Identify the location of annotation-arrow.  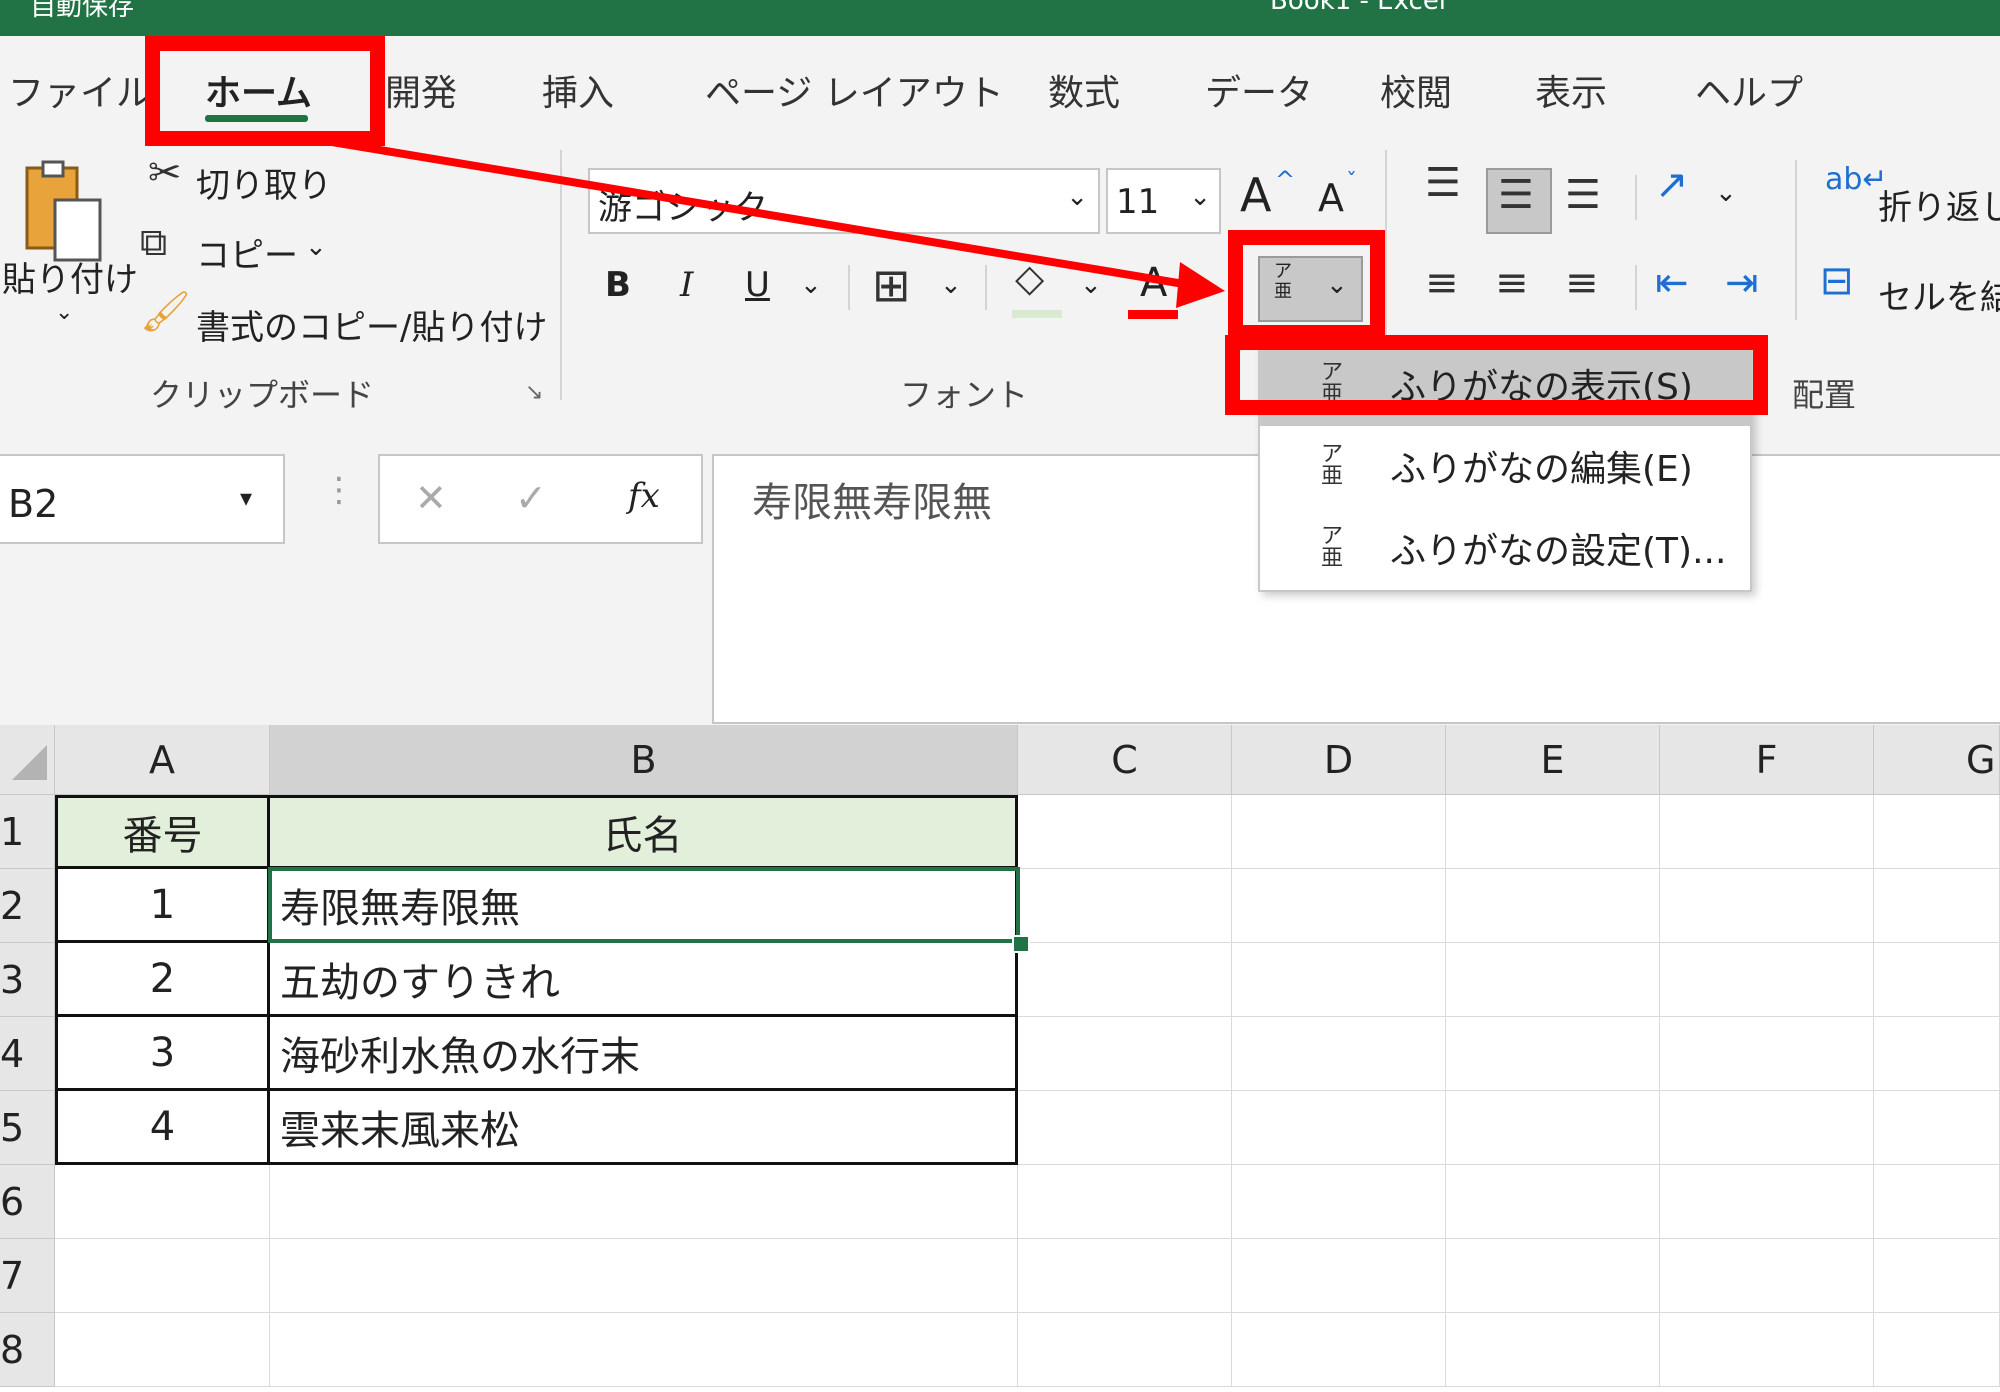
(772, 222).